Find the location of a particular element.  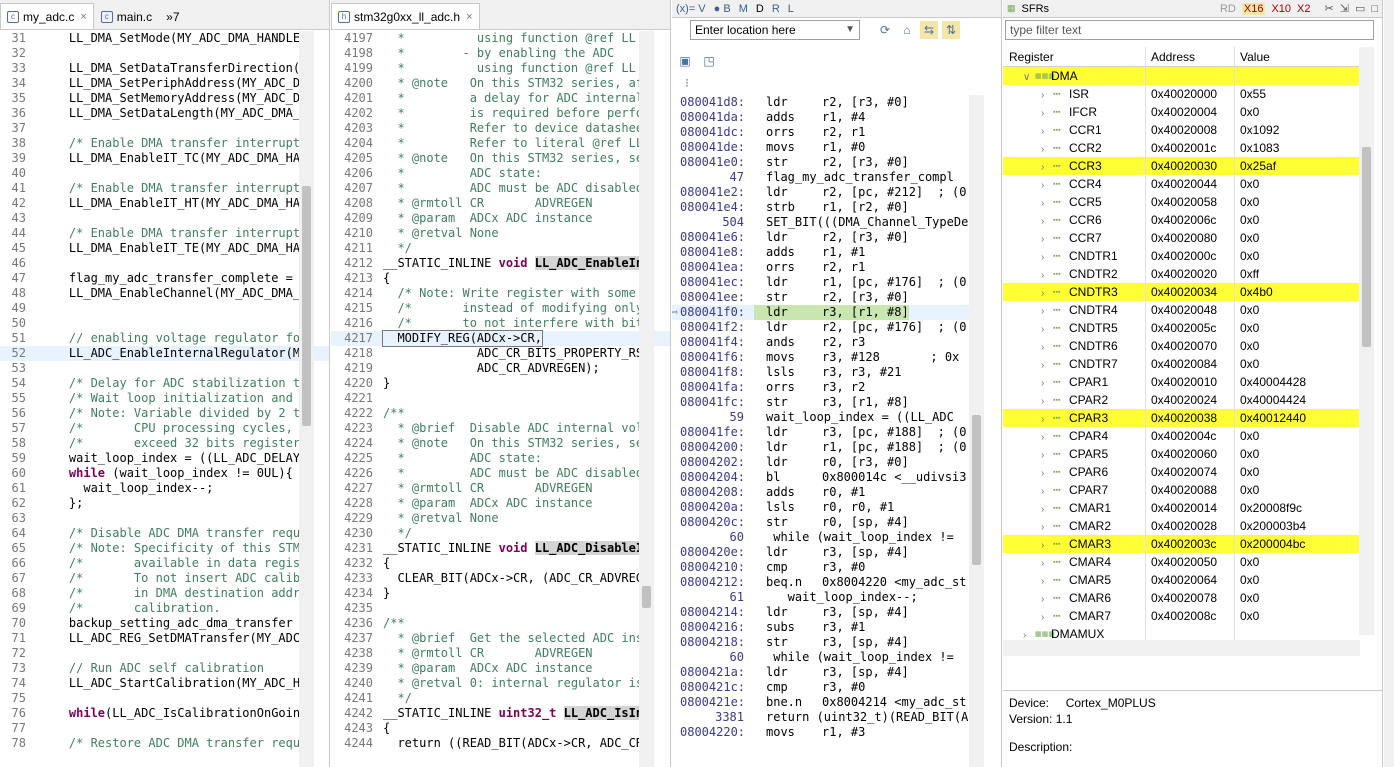

read-button: RD is located at coordinates (1228, 9).